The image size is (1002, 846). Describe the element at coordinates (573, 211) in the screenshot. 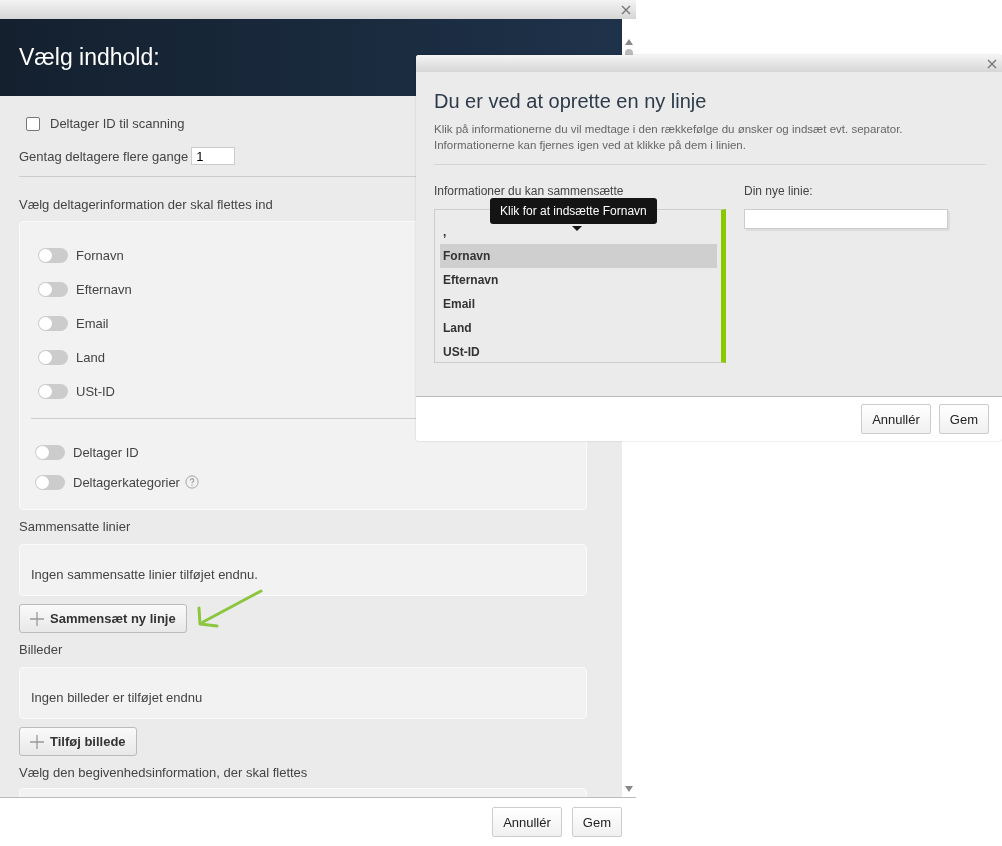

I see `tooltip: Klik for at indsætte Fornavn` at that location.